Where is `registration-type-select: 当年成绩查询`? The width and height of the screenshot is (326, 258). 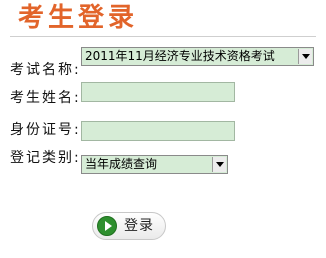 registration-type-select: 当年成绩查询 is located at coordinates (154, 164).